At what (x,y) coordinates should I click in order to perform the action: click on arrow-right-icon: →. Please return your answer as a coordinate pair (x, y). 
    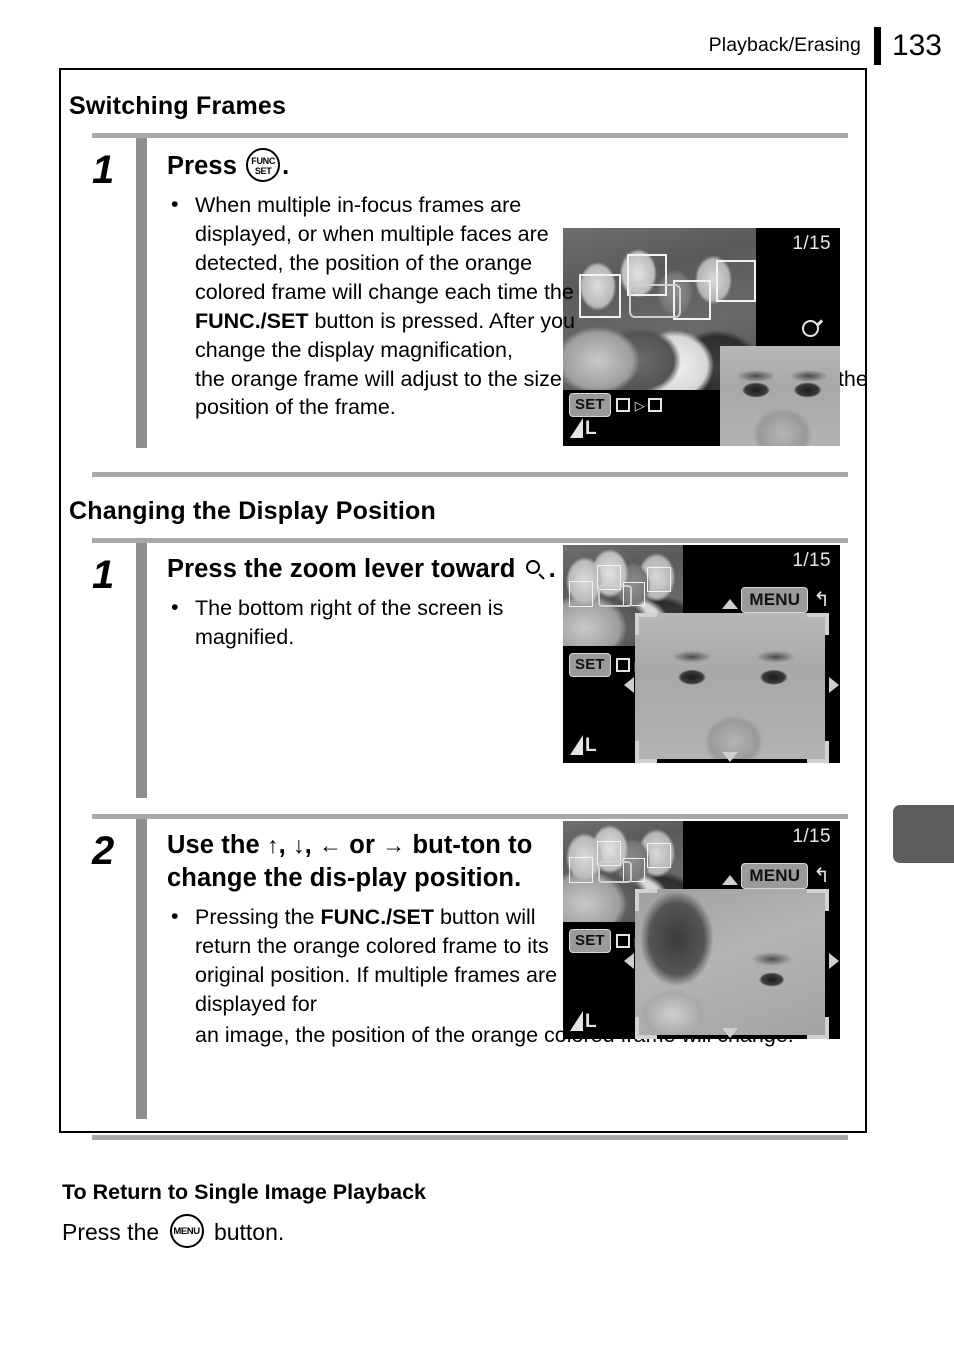
    Looking at the image, I should click on (394, 845).